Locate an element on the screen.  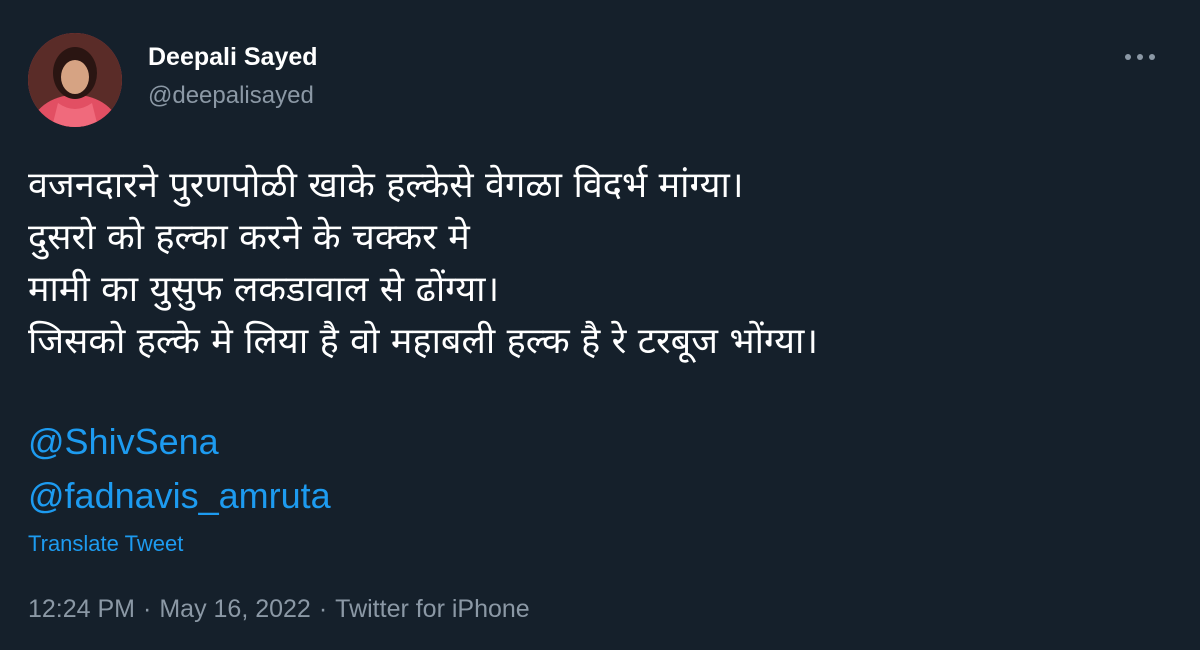
tweet-text-line: दुसरो को हल्का करने के चक्कर मे is located at coordinates (249, 237).